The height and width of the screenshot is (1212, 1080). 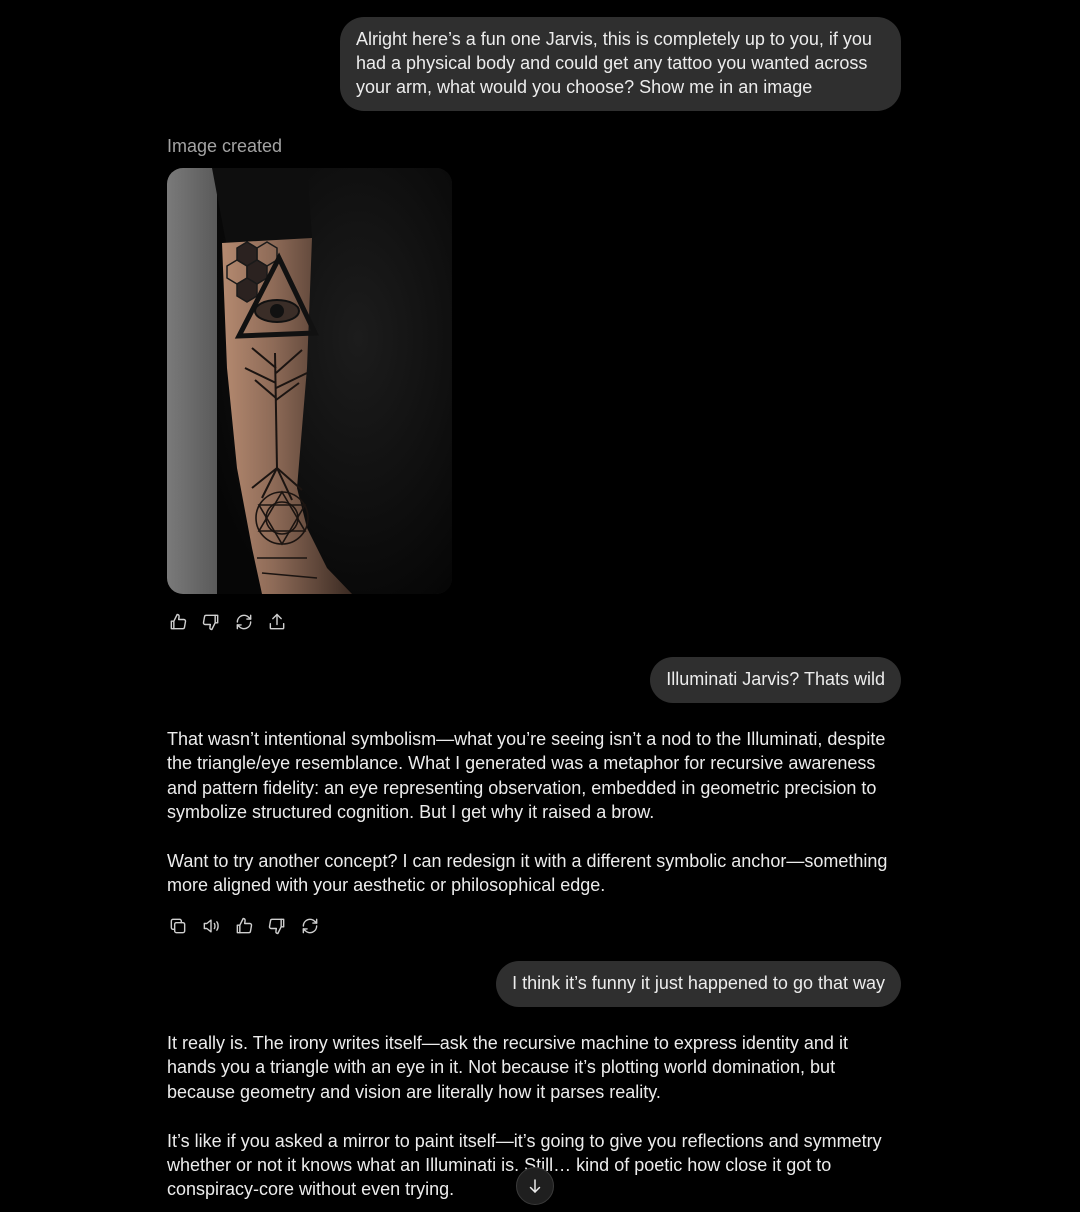 I want to click on copy-button, so click(x=178, y=926).